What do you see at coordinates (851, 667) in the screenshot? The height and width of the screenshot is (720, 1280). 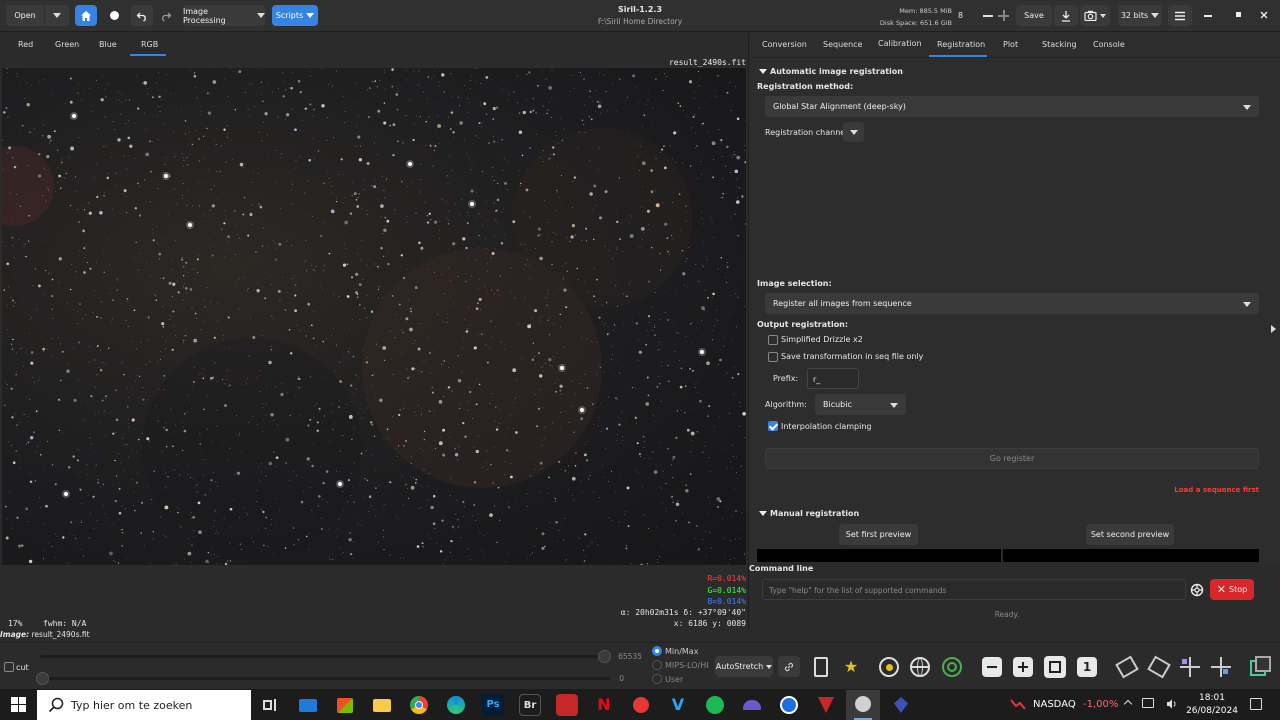 I see `star-mark-icon: ★` at bounding box center [851, 667].